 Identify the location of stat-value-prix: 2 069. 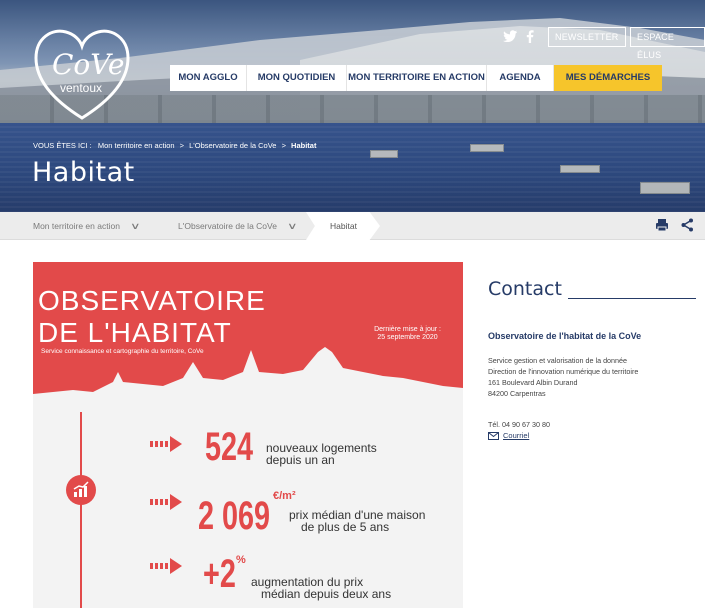
(234, 516).